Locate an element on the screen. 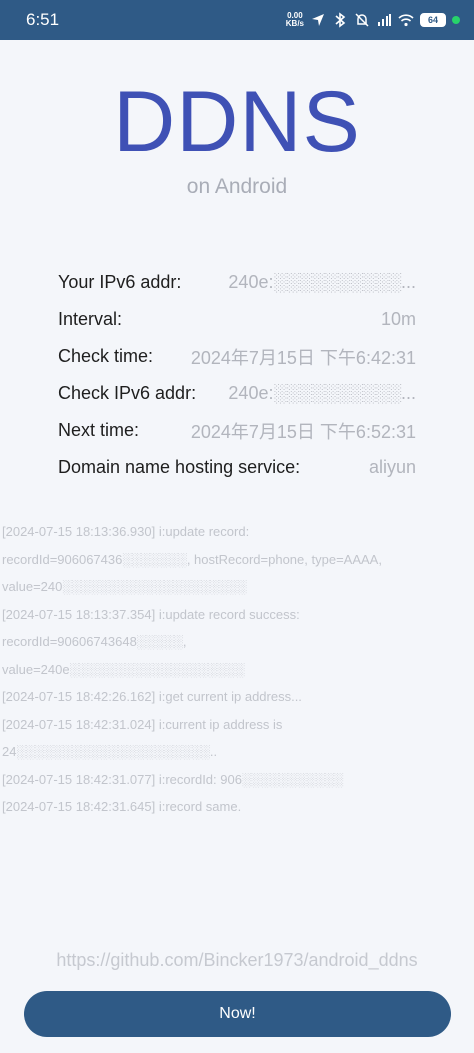 The width and height of the screenshot is (474, 1053). next-time-value: 2024年7月15日 下午6:52:31 is located at coordinates (303, 431).